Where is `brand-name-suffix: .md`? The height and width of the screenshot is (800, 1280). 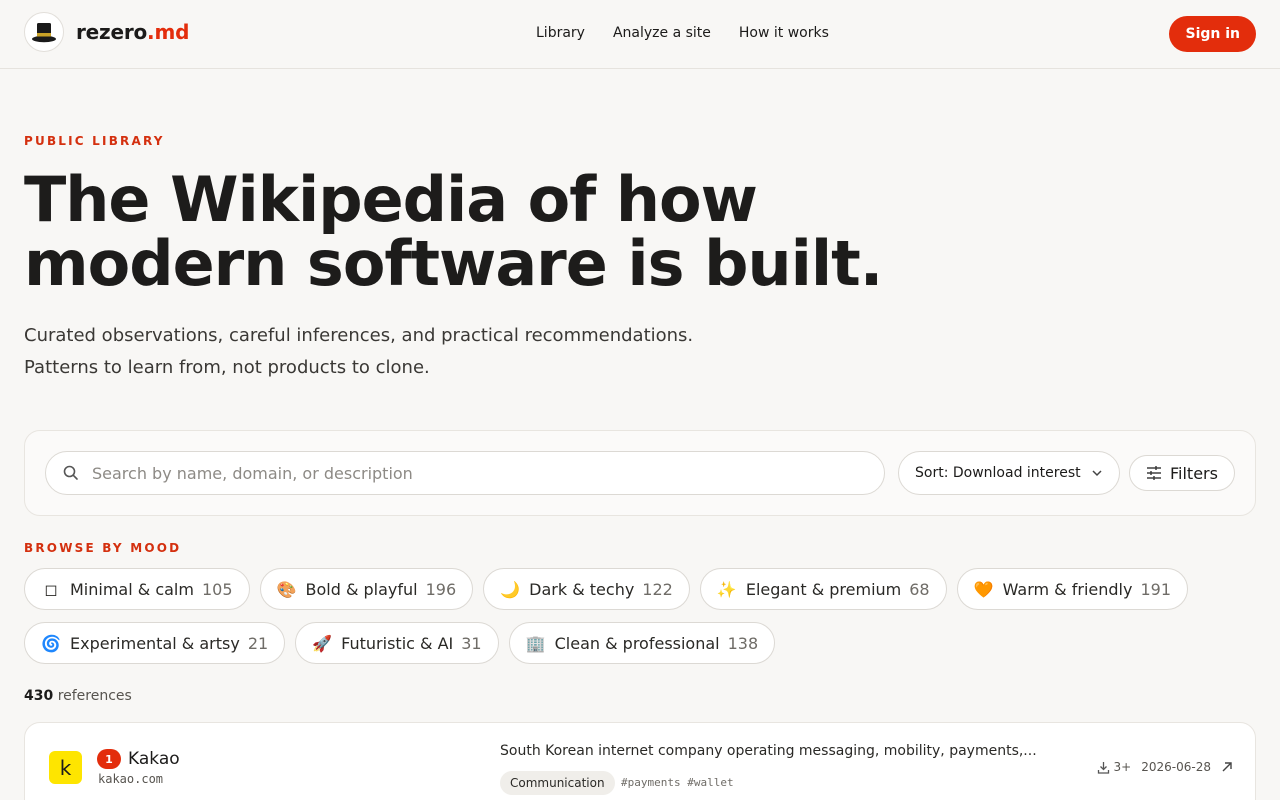 brand-name-suffix: .md is located at coordinates (168, 32).